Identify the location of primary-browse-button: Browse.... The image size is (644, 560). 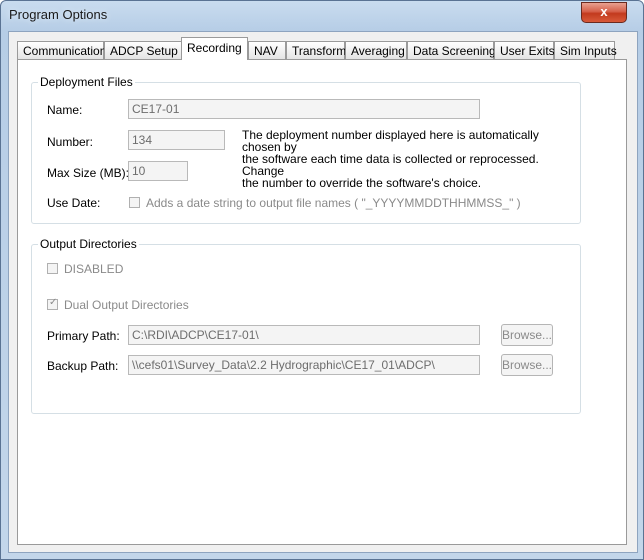
(527, 335).